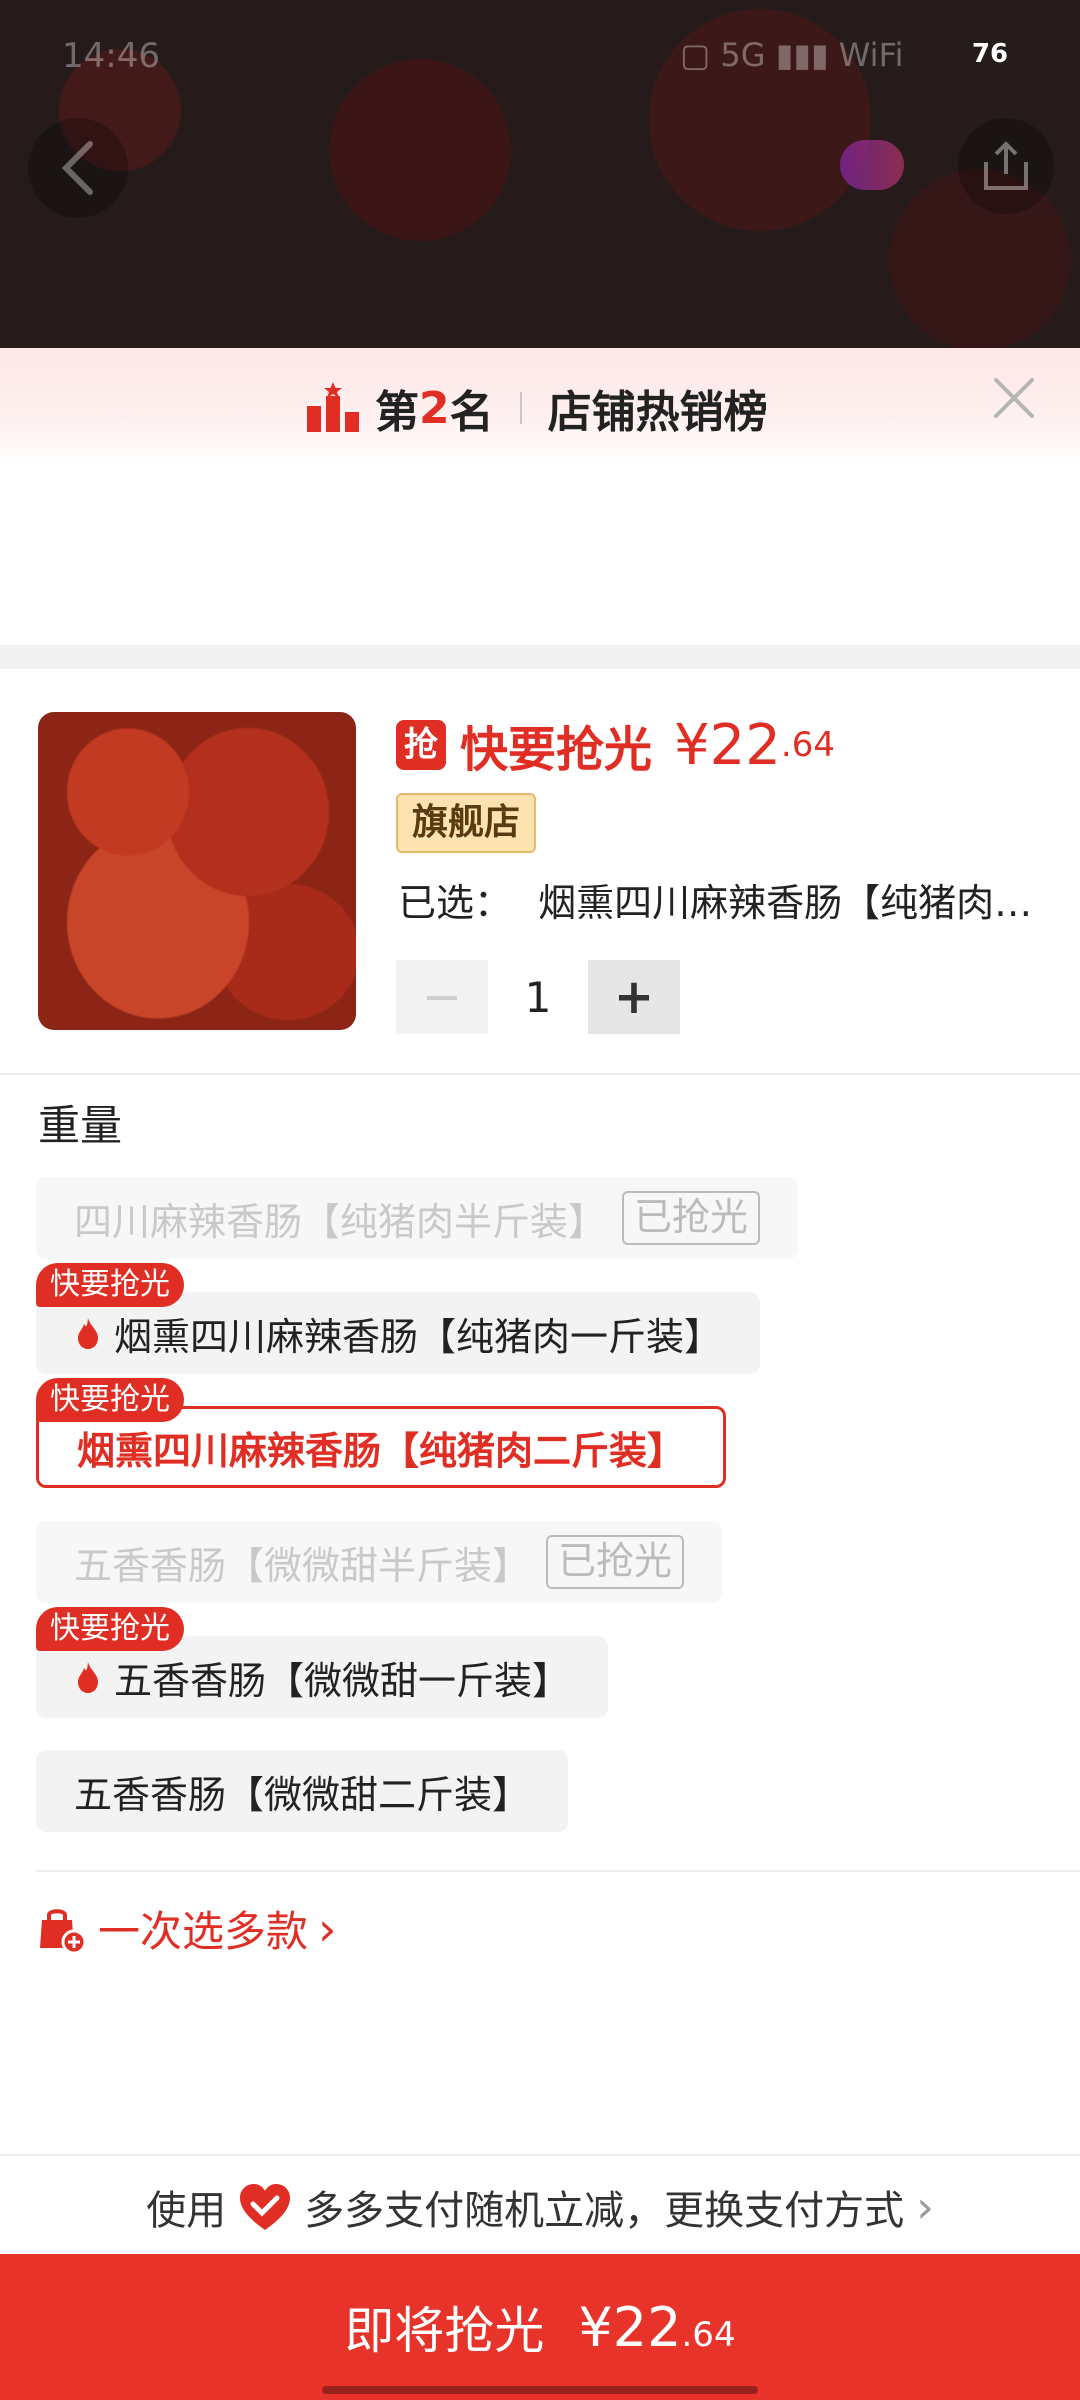 The width and height of the screenshot is (1080, 2400). What do you see at coordinates (540, 657) in the screenshot?
I see `section-separator` at bounding box center [540, 657].